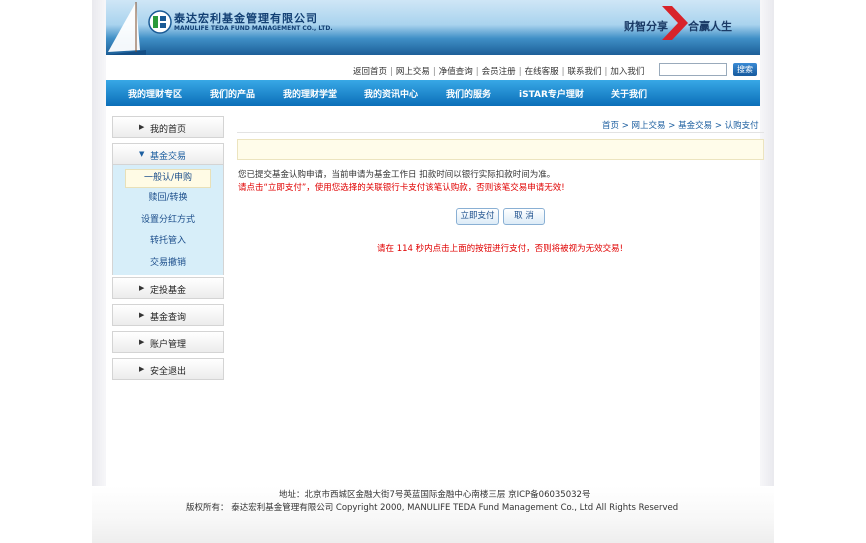 This screenshot has height=543, width=866. I want to click on company-name-en: MANULIFE TEDA FUND MANAGEMENT CO., LTD., so click(253, 28).